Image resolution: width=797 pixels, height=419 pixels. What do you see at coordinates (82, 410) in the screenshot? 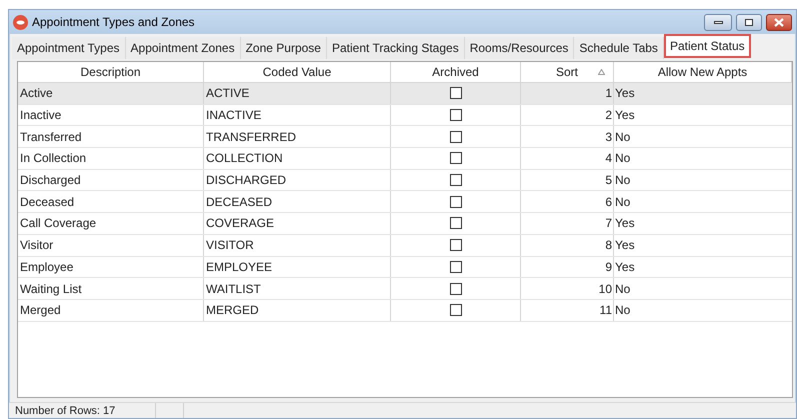
I see `status-text: Number of Rows: 17` at bounding box center [82, 410].